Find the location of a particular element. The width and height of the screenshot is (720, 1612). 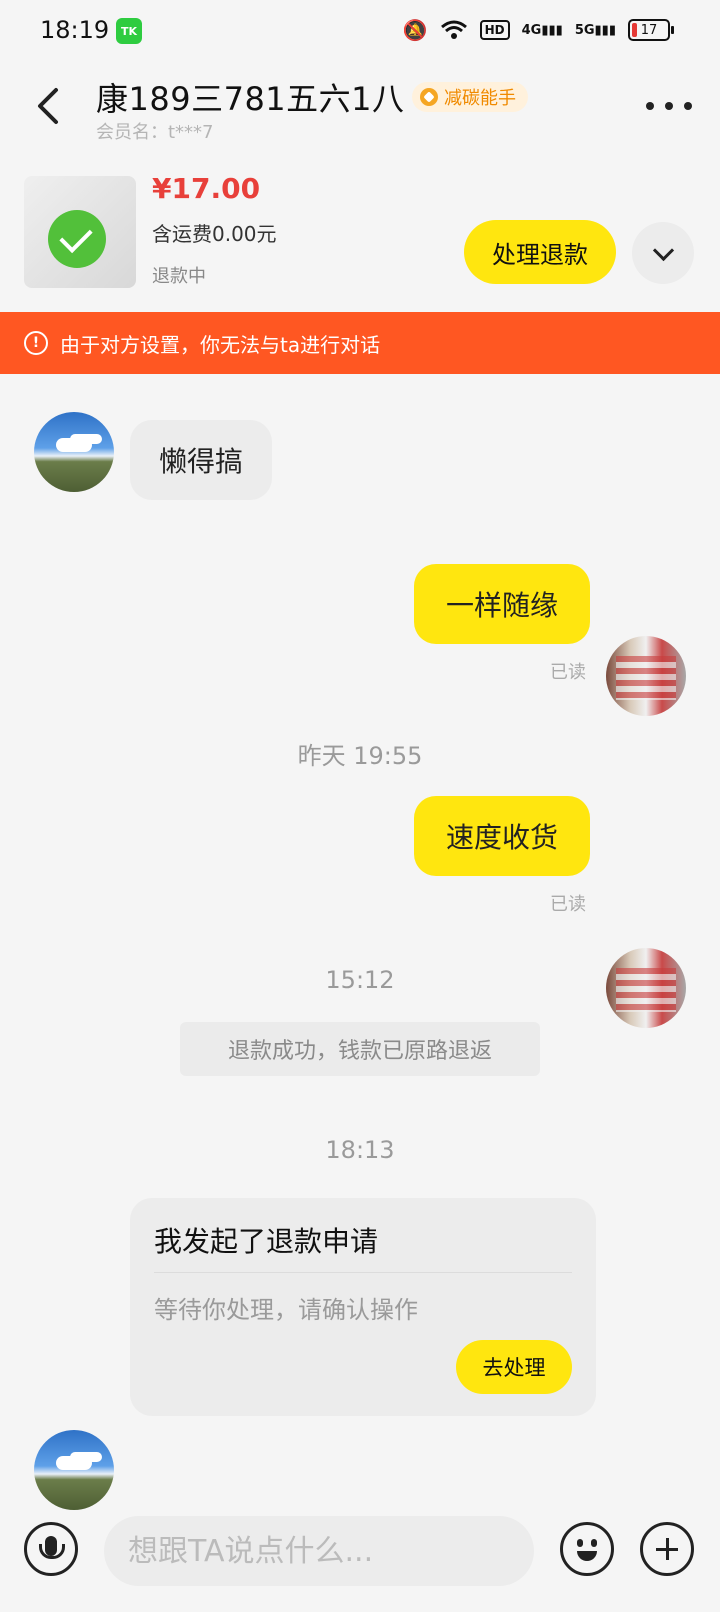

voice-input-button is located at coordinates (51, 1549).